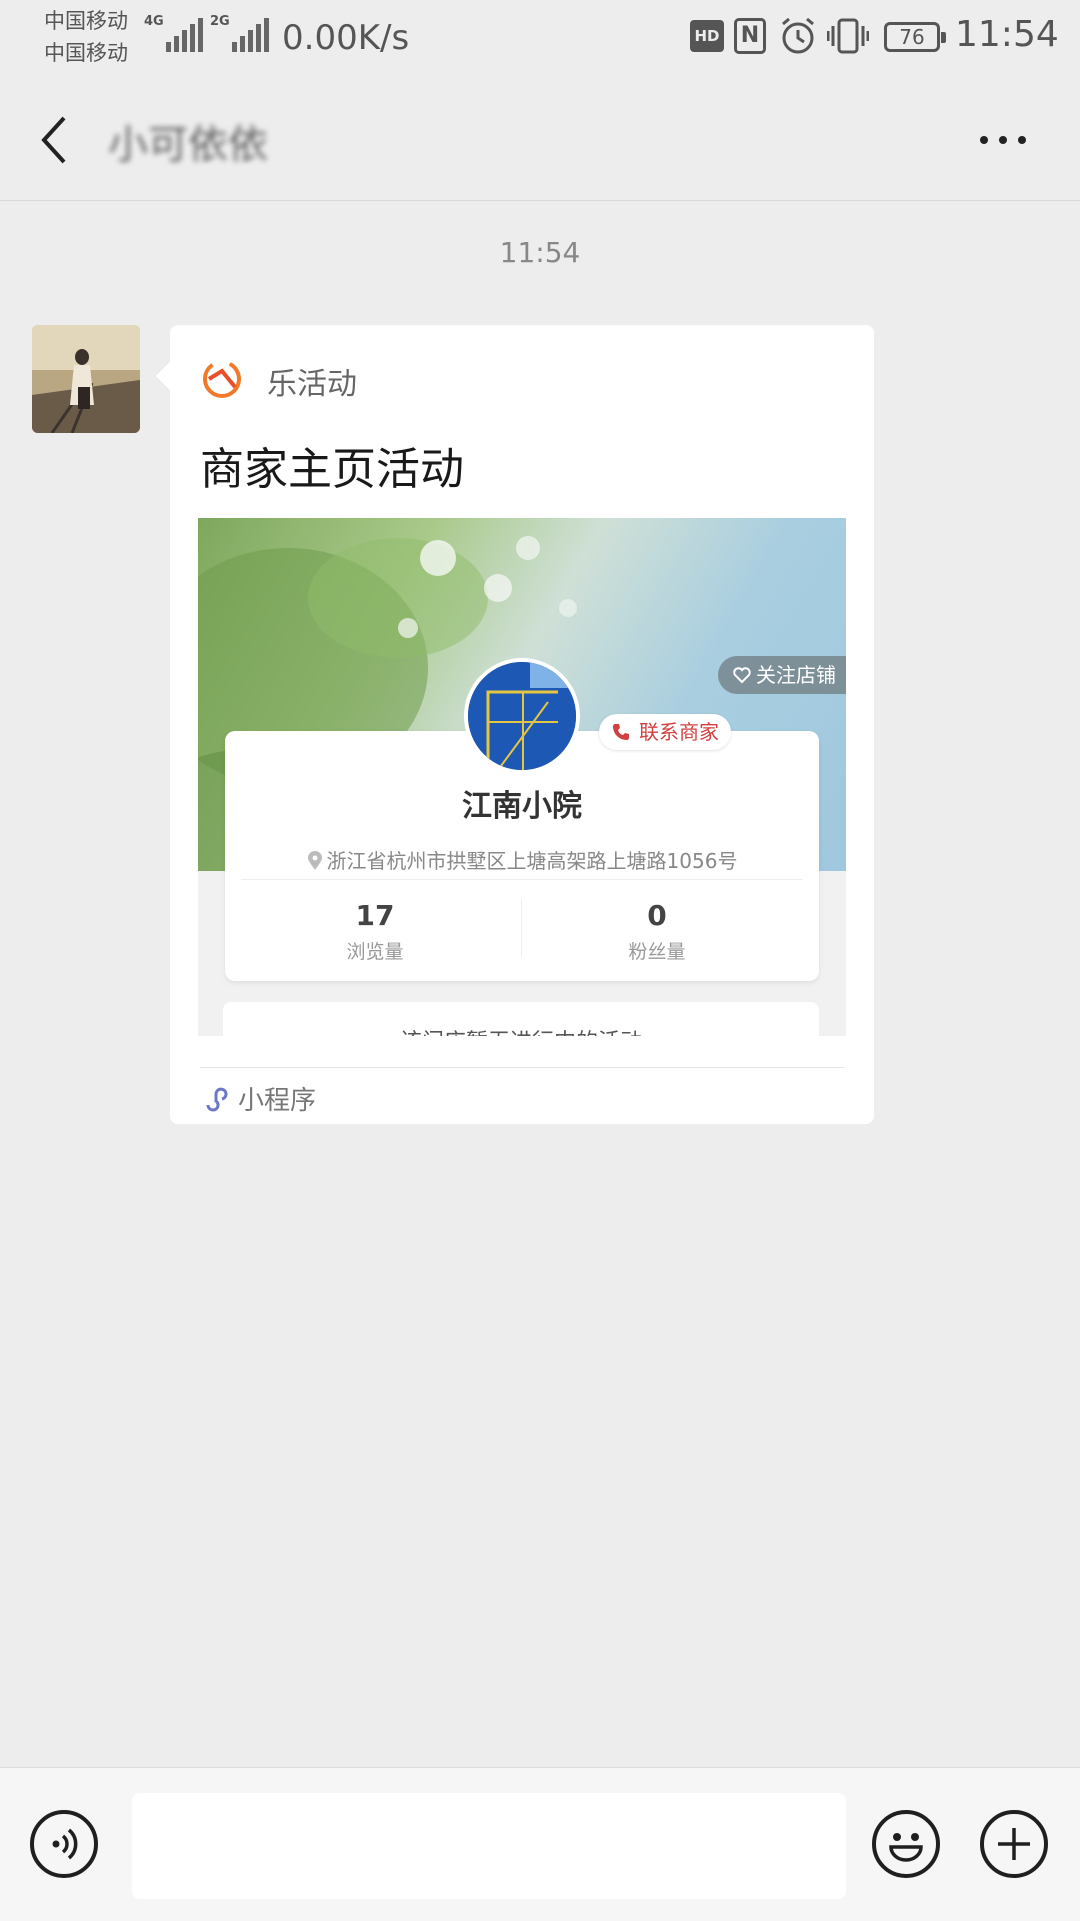 The image size is (1080, 1921). Describe the element at coordinates (750, 36) in the screenshot. I see `nfc-icon: N` at that location.